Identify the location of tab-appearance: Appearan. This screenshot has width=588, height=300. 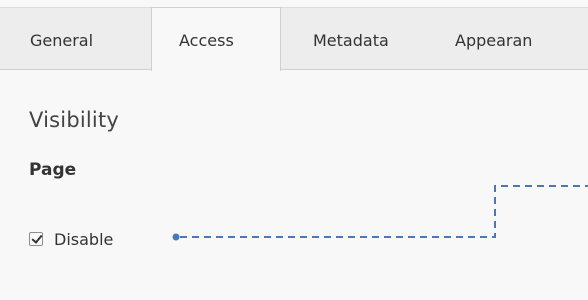
(514, 39).